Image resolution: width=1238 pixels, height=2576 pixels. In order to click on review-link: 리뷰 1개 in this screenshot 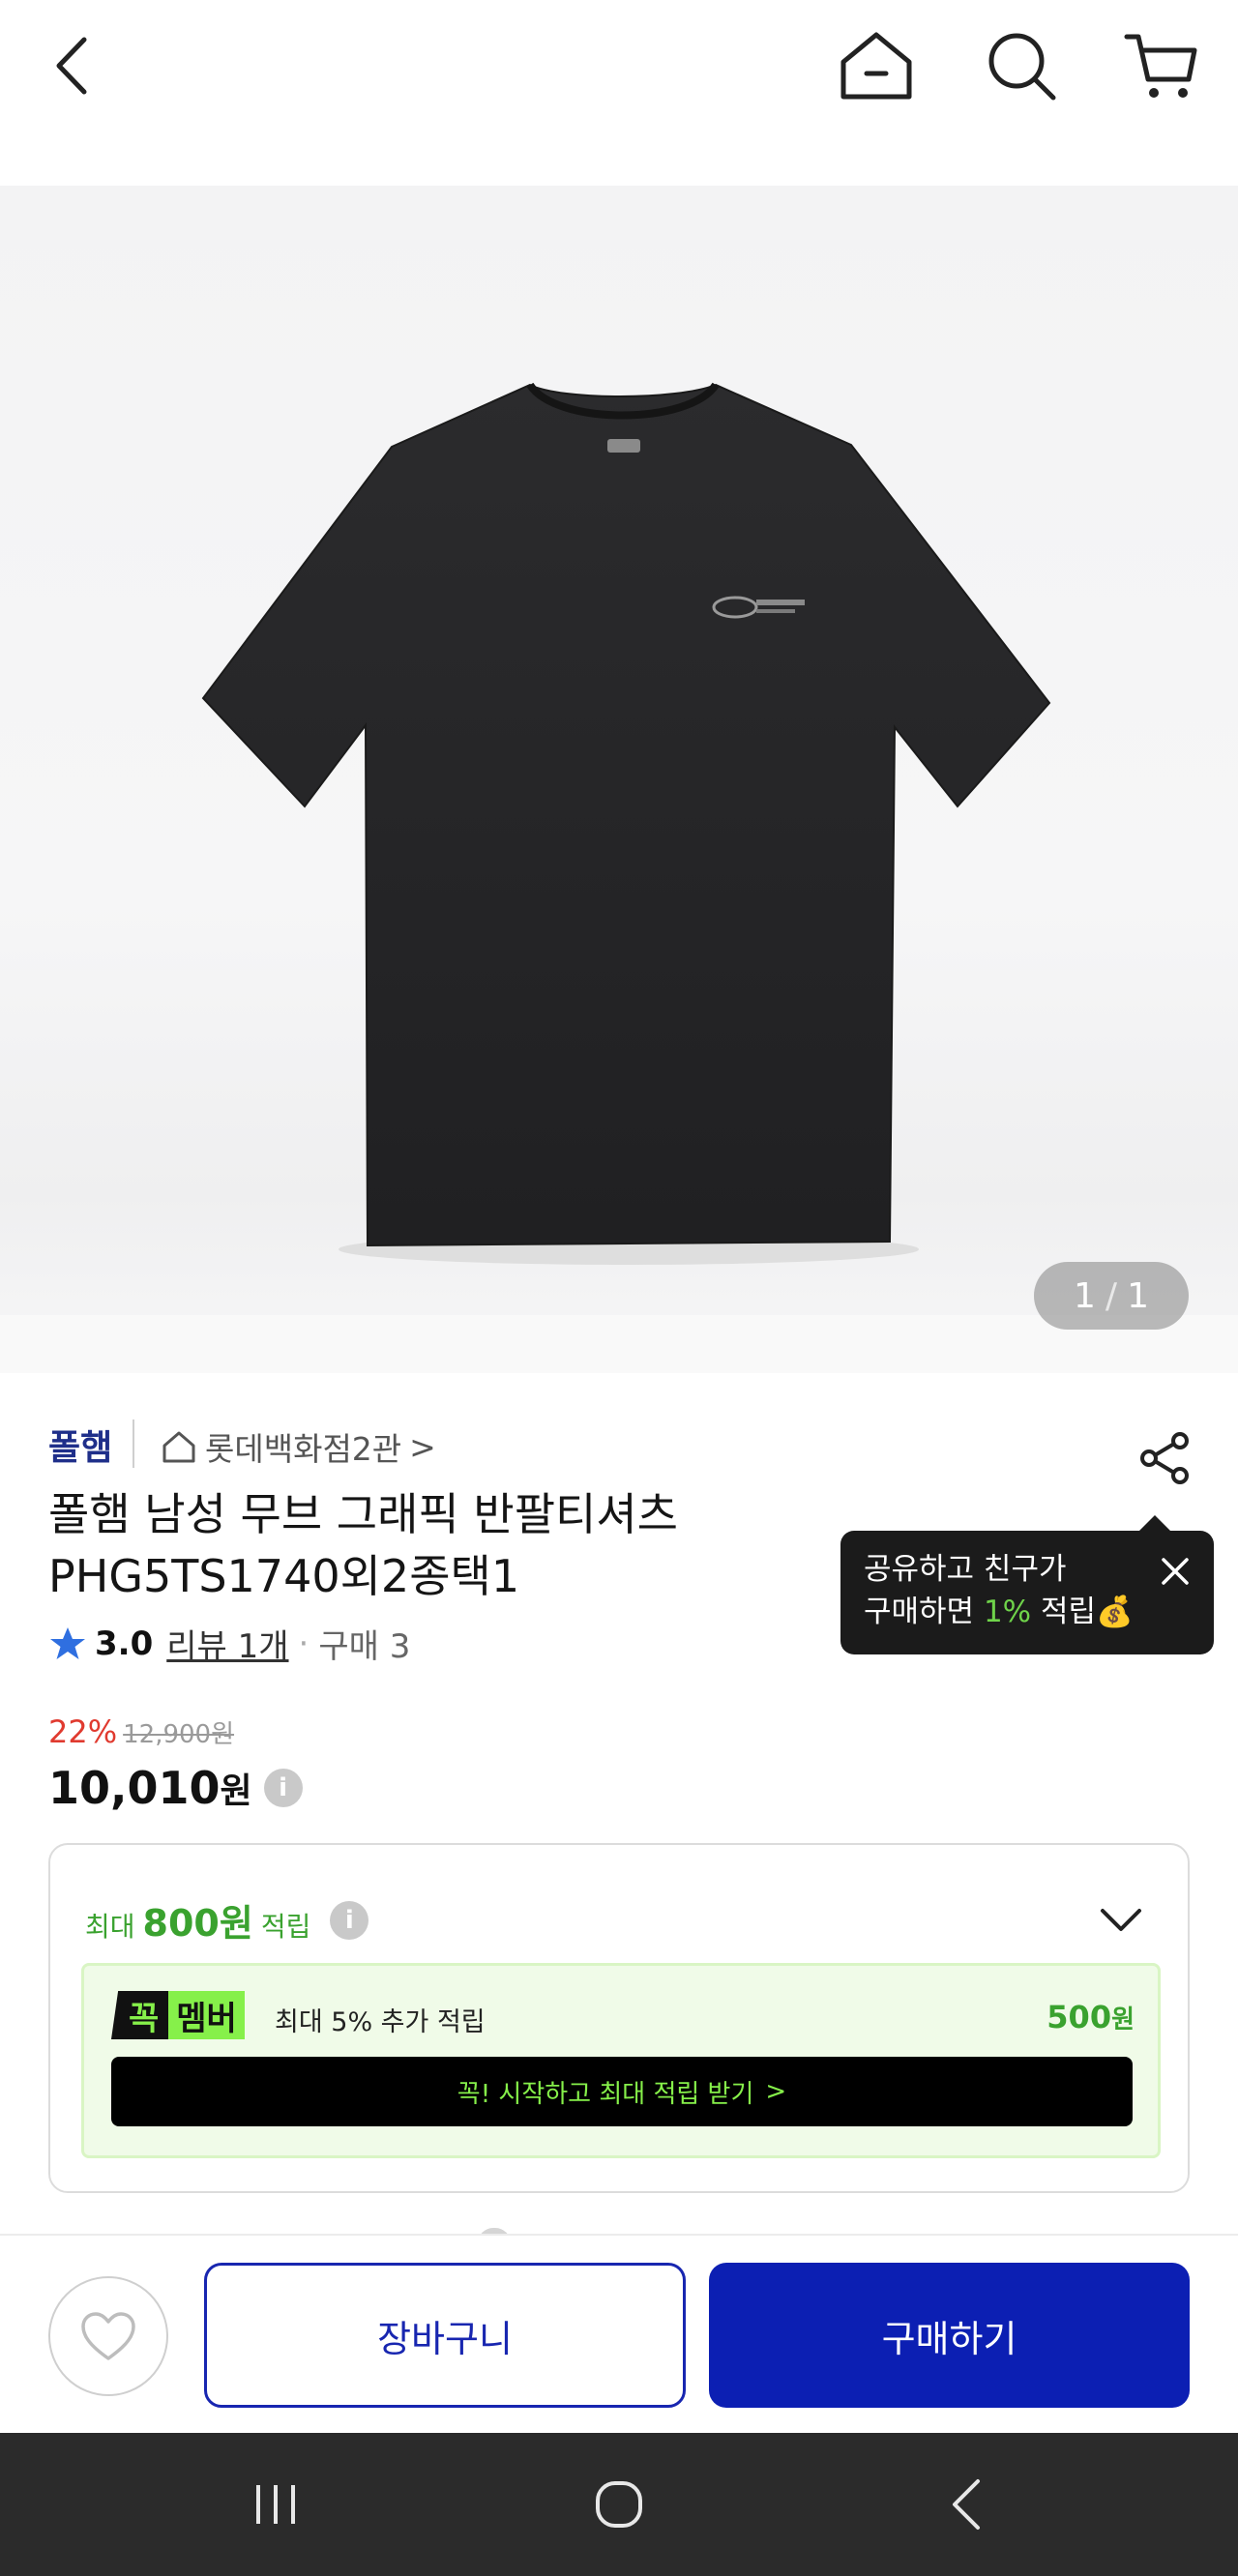, I will do `click(227, 1643)`.